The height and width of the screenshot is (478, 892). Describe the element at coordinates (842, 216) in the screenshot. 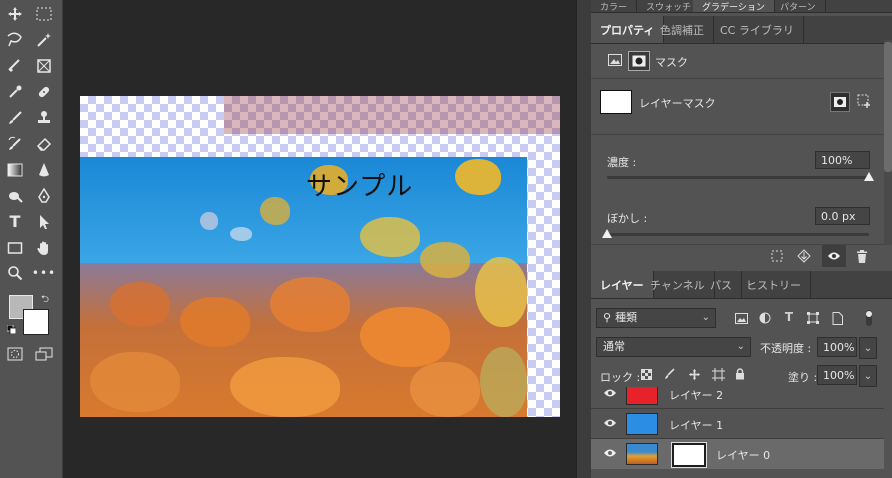

I see `feather-field: 0.0 px` at that location.